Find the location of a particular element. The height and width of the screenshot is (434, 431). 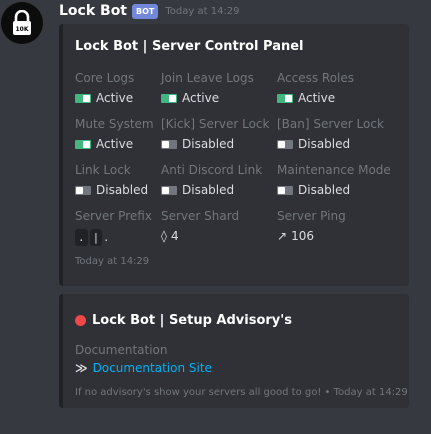

field-name: Server Prefix is located at coordinates (113, 216).